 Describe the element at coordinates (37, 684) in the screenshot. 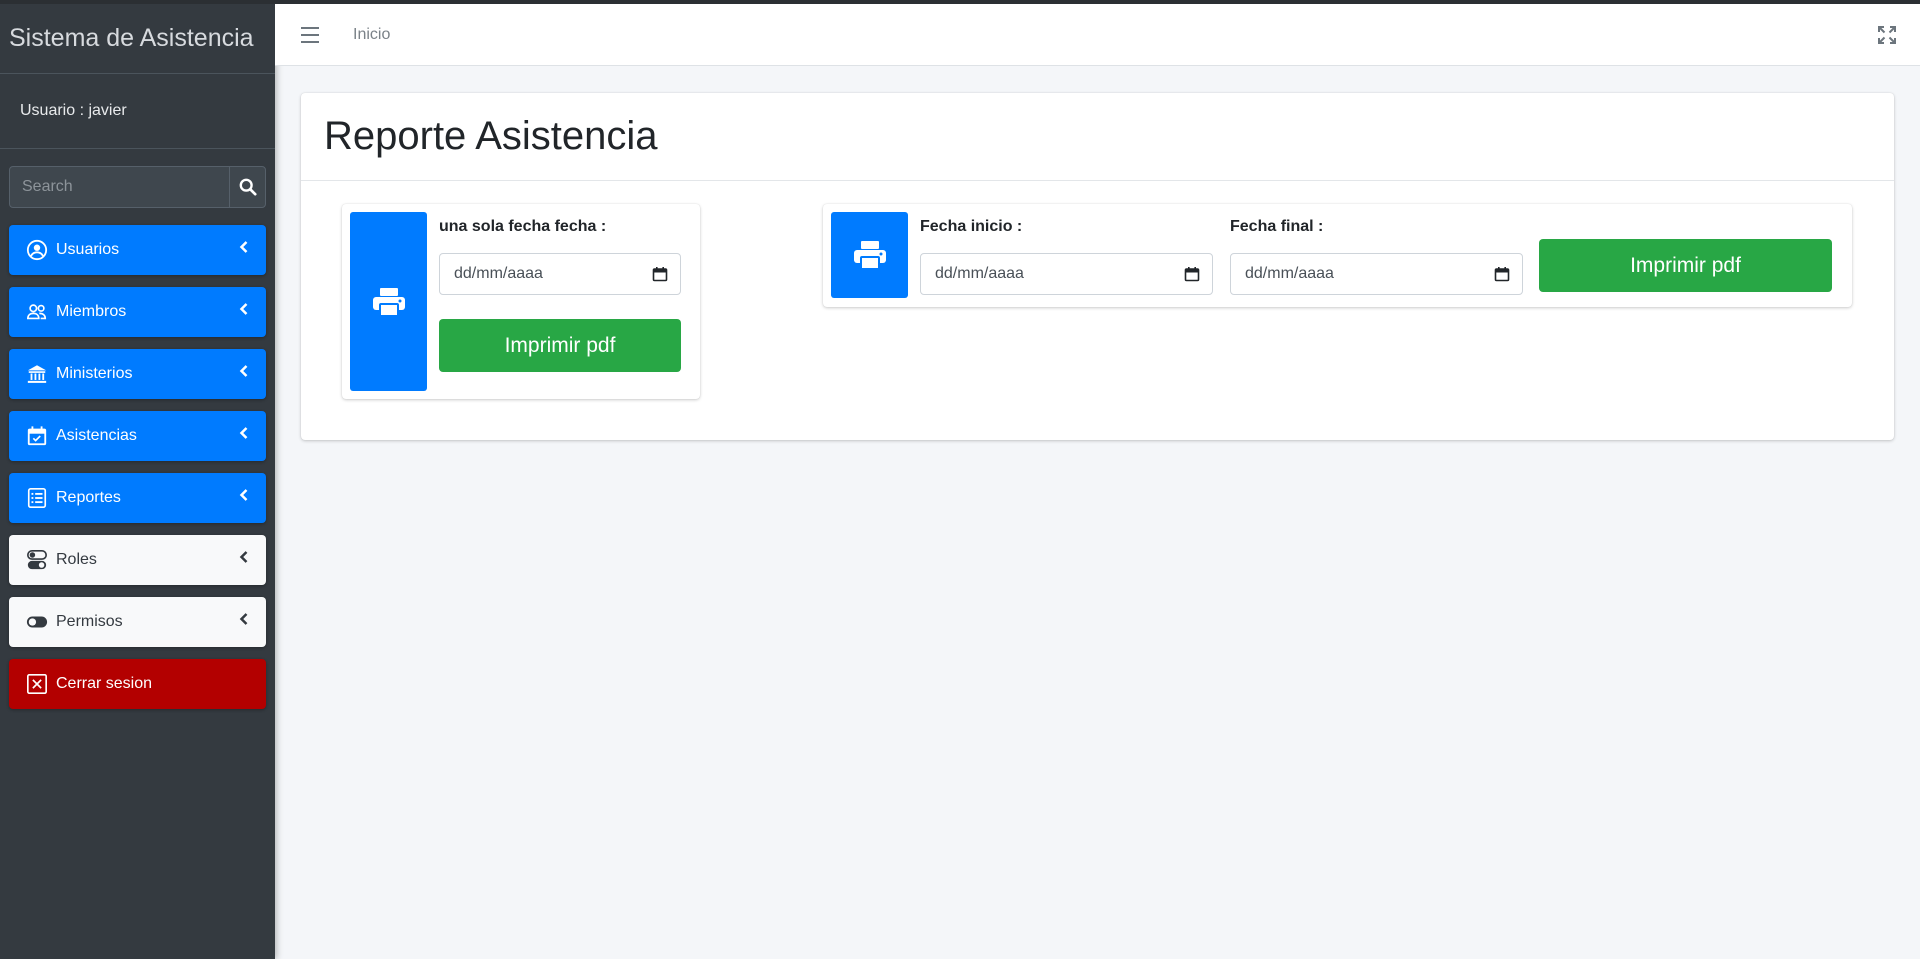

I see `close-square-icon` at that location.